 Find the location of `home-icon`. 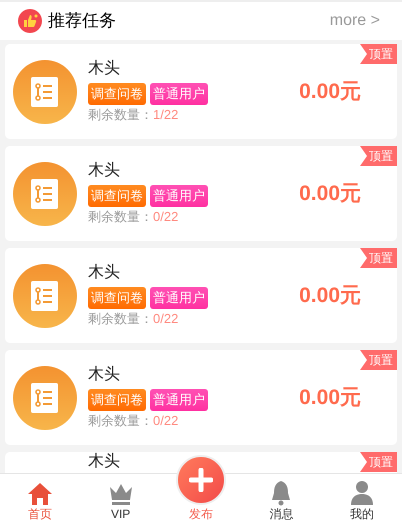

home-icon is located at coordinates (40, 494).